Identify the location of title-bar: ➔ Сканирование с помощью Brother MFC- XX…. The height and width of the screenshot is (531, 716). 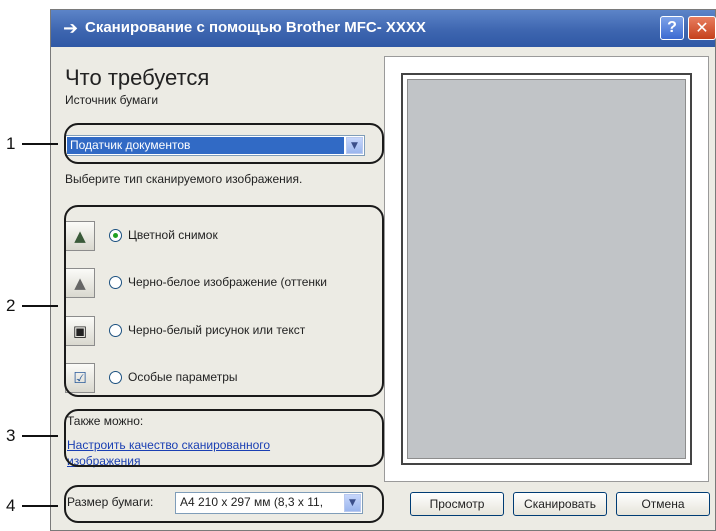
(383, 28).